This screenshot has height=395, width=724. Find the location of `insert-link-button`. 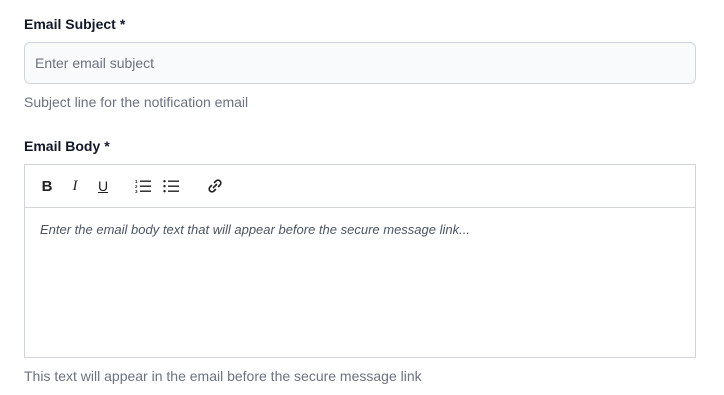

insert-link-button is located at coordinates (215, 186).